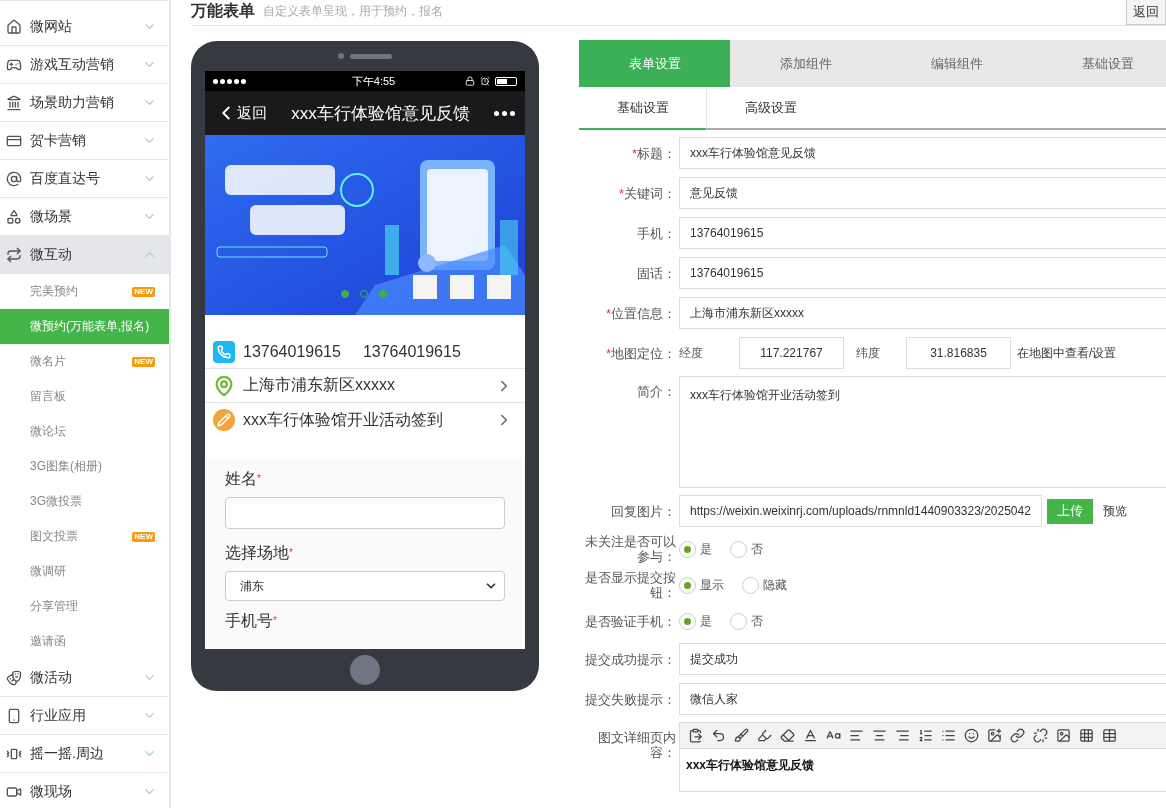 The height and width of the screenshot is (808, 1166). I want to click on longitude-field: 117.221767, so click(791, 353).